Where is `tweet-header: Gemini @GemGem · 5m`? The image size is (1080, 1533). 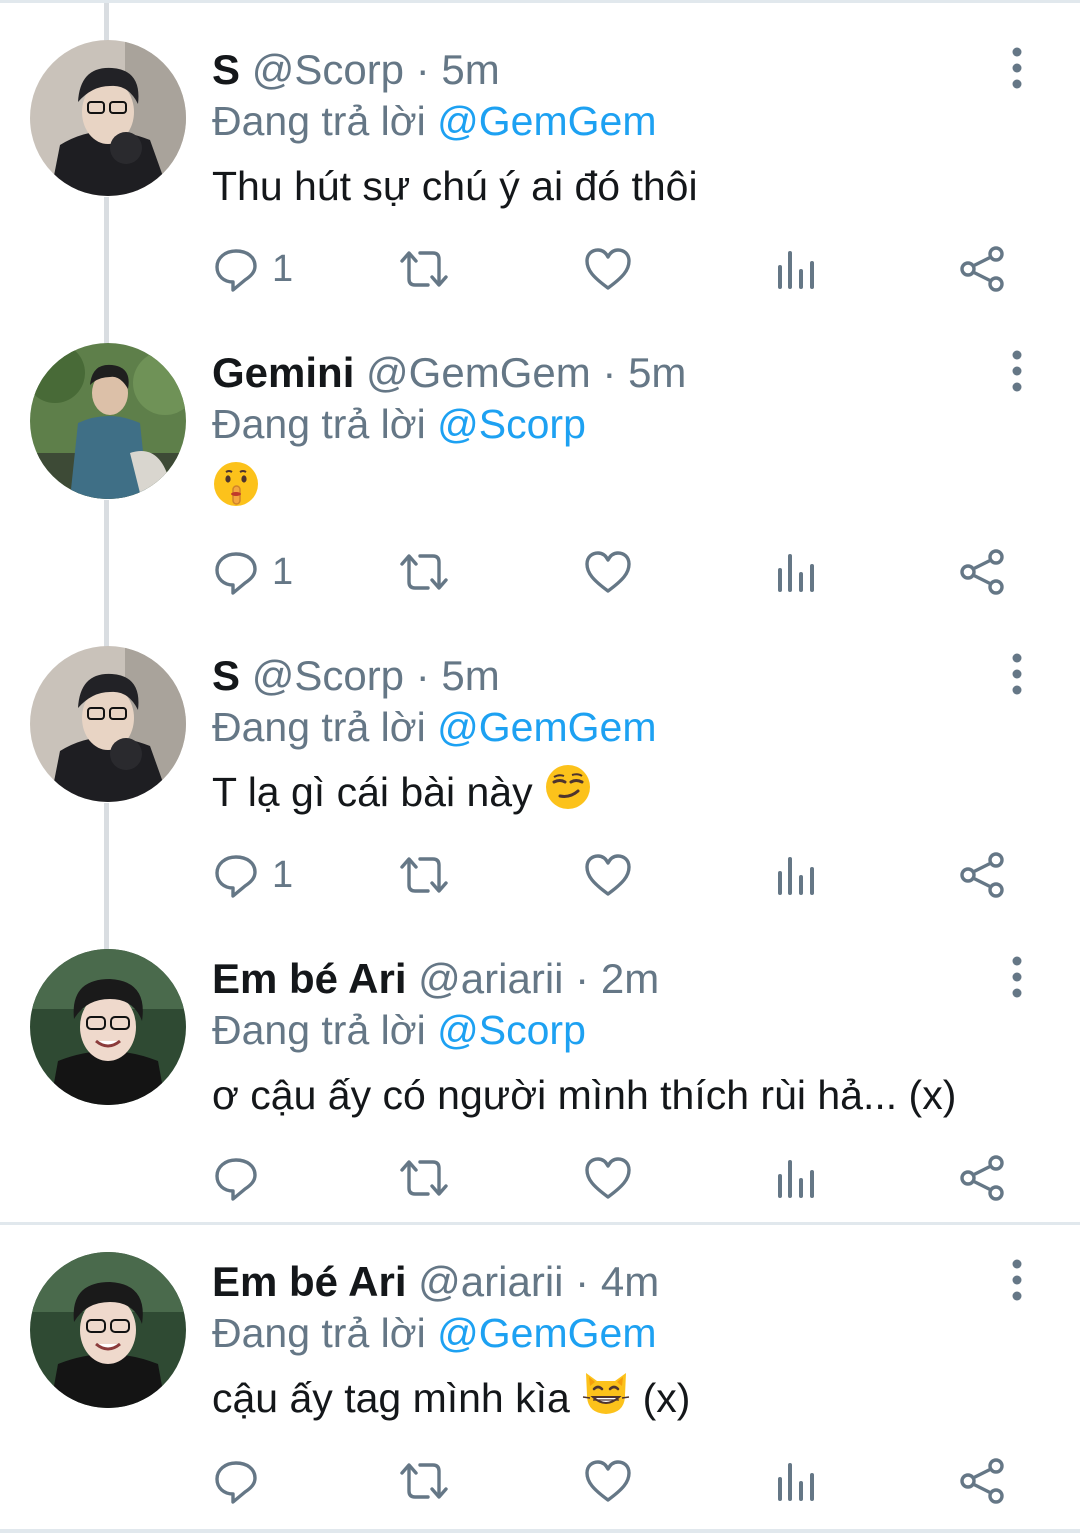 tweet-header: Gemini @GemGem · 5m is located at coordinates (449, 373).